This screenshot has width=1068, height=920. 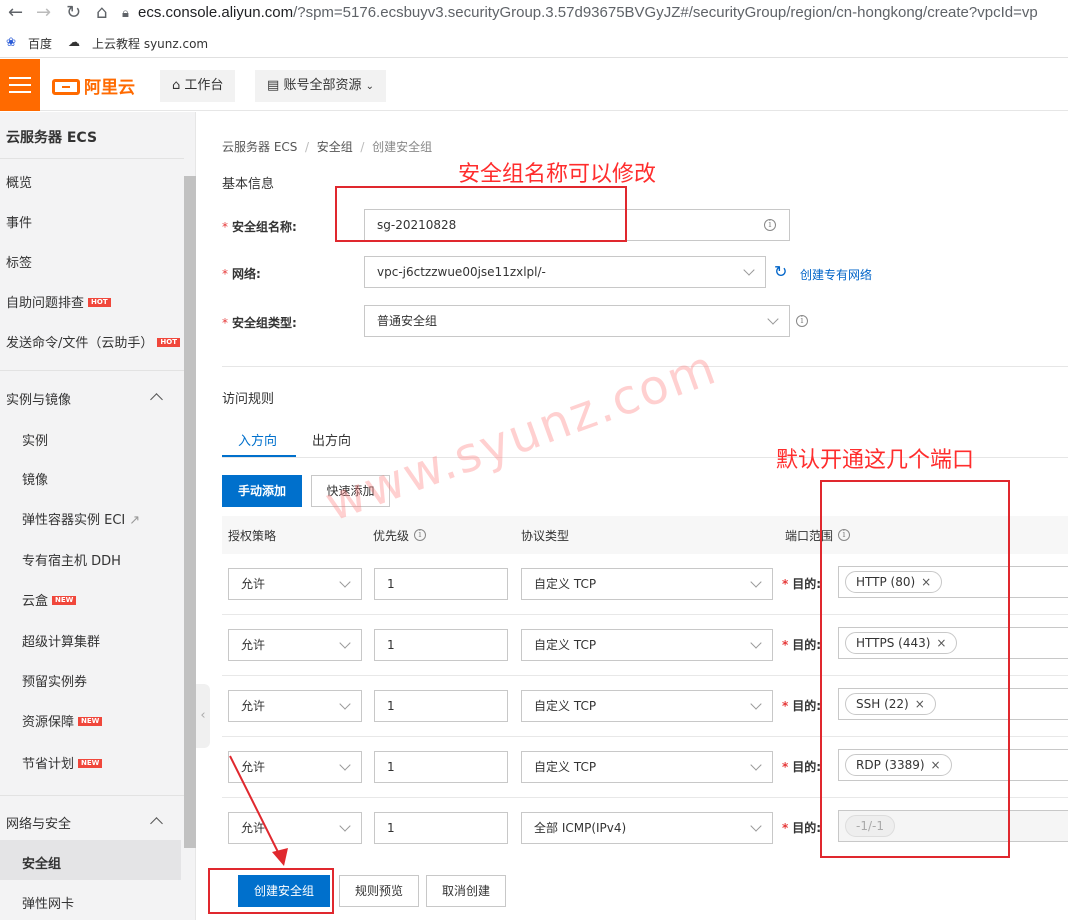 What do you see at coordinates (271, 891) in the screenshot?
I see `annotation-box-create` at bounding box center [271, 891].